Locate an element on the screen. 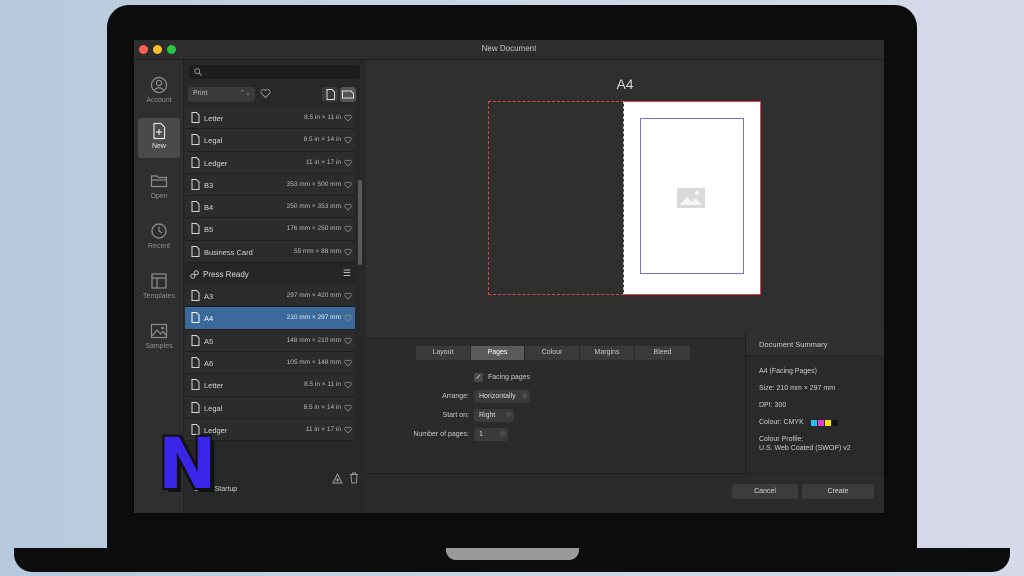  preset-row: A5 148 mm × 210 mm is located at coordinates (270, 340).